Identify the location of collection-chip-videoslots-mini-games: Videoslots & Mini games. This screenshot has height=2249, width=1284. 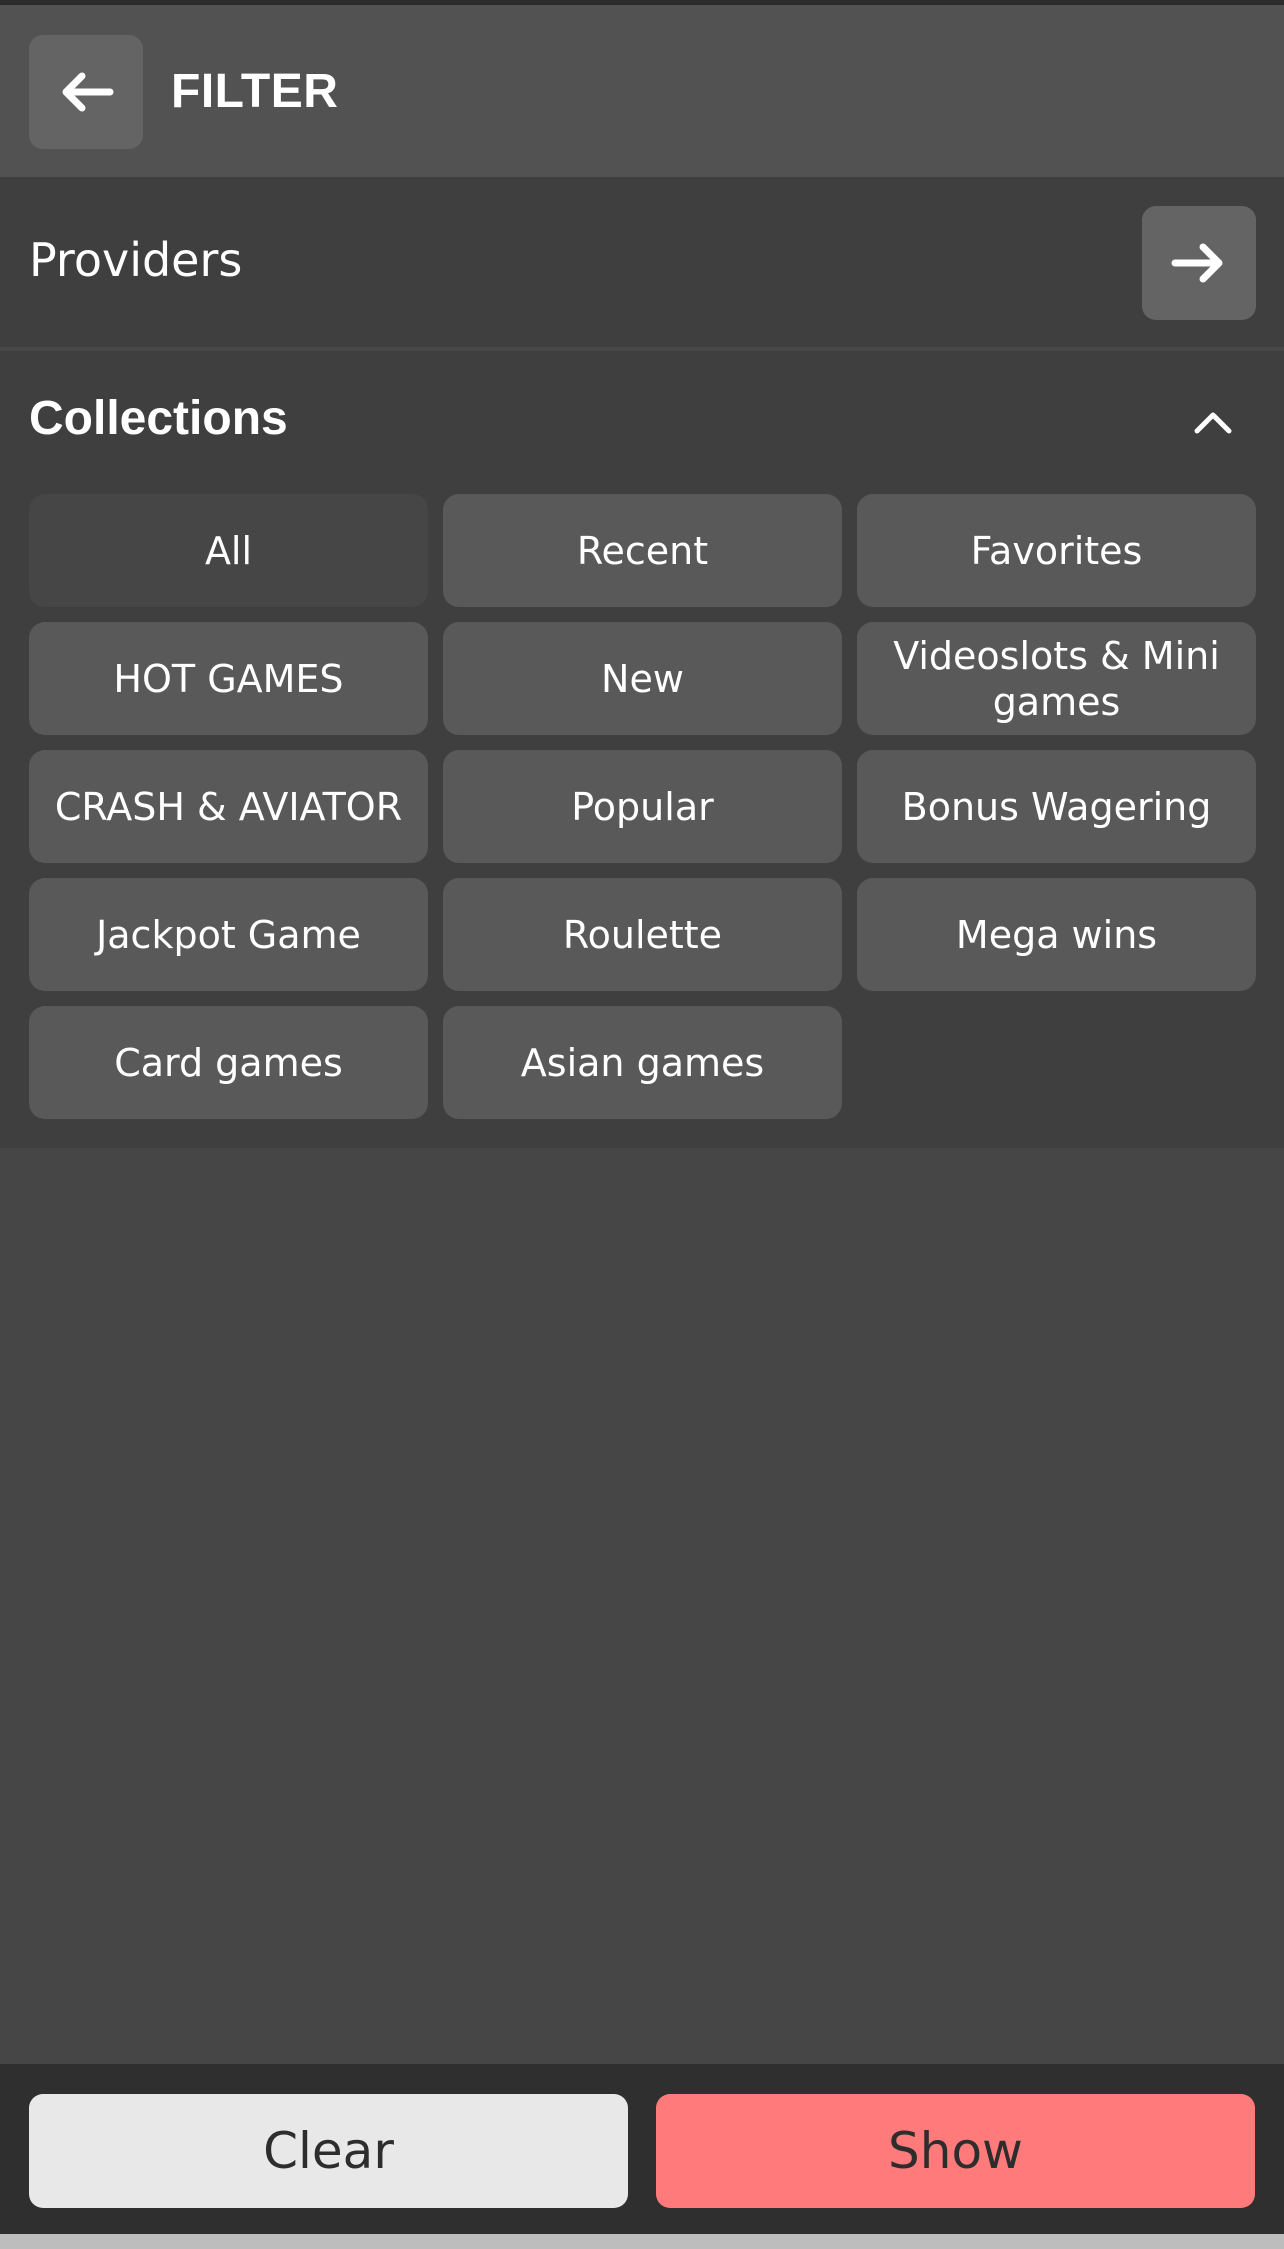
(1056, 678).